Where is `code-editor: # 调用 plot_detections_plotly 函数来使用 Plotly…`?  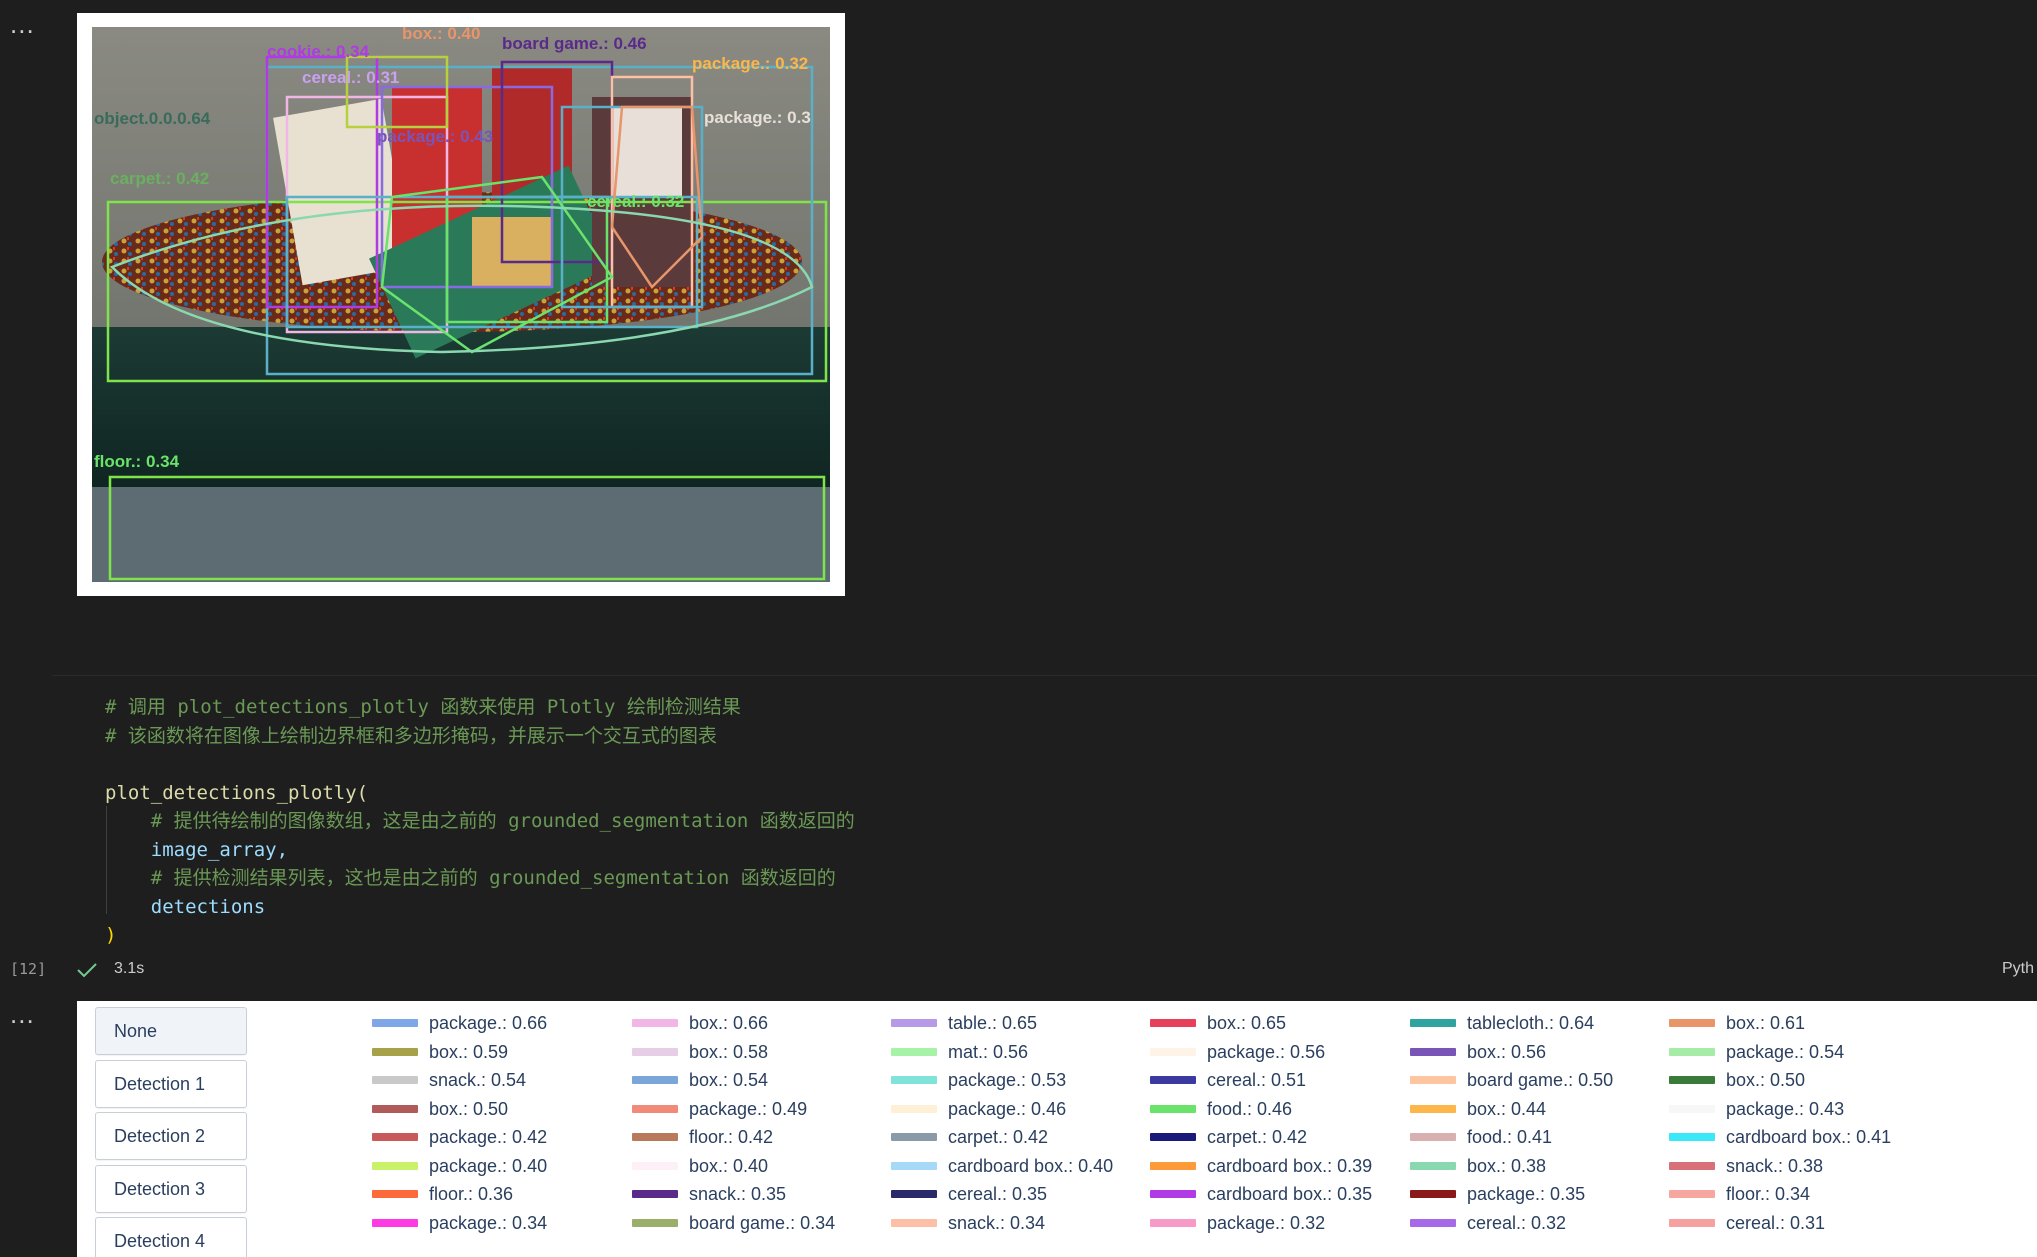
code-editor: # 调用 plot_detections_plotly 函数来使用 Plotly… is located at coordinates (480, 821).